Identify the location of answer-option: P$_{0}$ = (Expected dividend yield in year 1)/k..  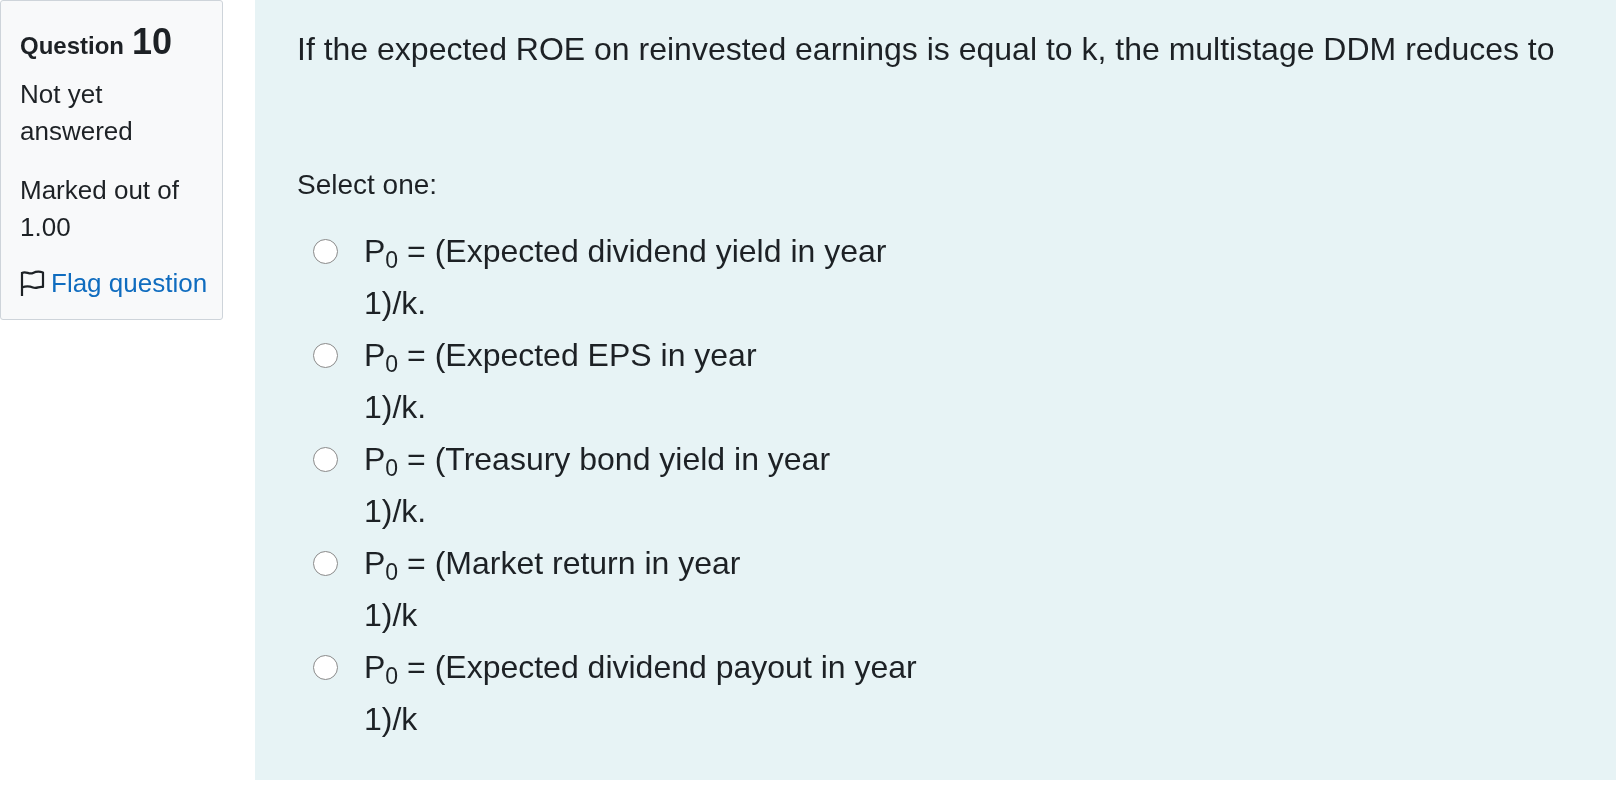
(625, 277).